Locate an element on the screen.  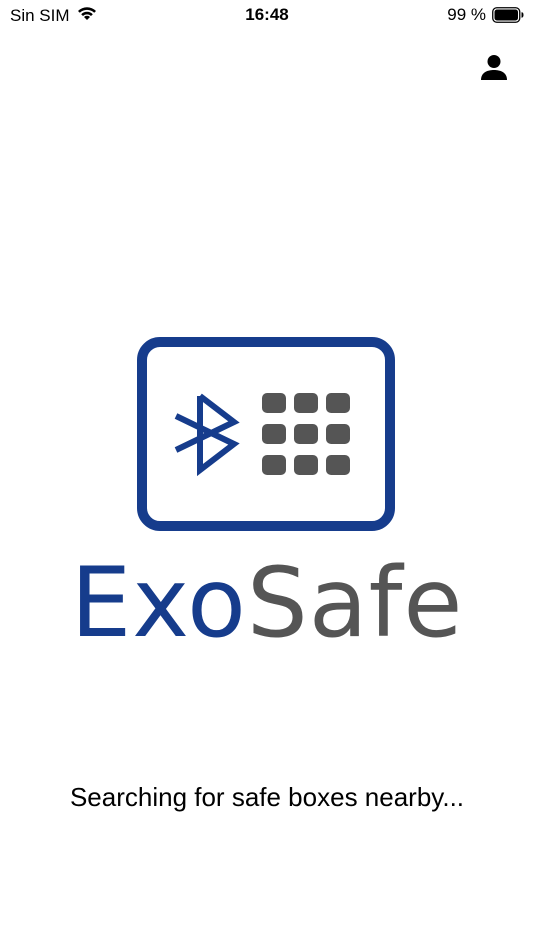
profile-button is located at coordinates (494, 70).